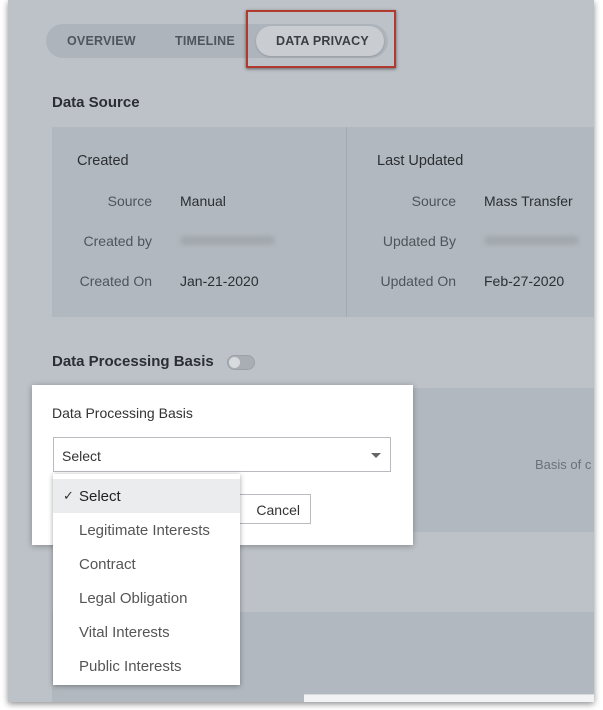 The height and width of the screenshot is (710, 603). What do you see at coordinates (278, 510) in the screenshot?
I see `cancel-button-label: Cancel` at bounding box center [278, 510].